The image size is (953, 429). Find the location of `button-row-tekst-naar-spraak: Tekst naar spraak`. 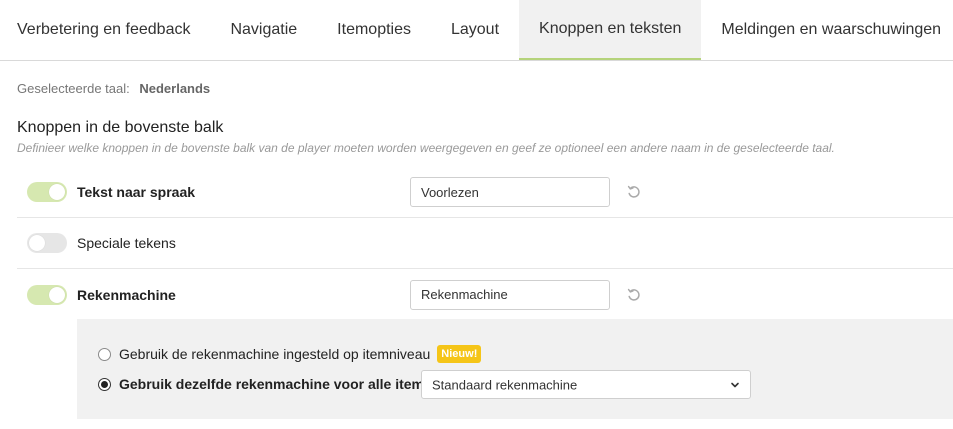

button-row-tekst-naar-spraak: Tekst naar spraak is located at coordinates (485, 192).